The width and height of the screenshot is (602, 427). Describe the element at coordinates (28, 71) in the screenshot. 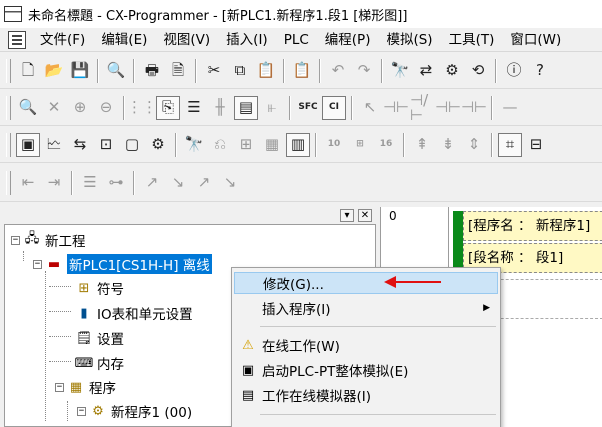

I see `new-file-icon: 🗋` at that location.